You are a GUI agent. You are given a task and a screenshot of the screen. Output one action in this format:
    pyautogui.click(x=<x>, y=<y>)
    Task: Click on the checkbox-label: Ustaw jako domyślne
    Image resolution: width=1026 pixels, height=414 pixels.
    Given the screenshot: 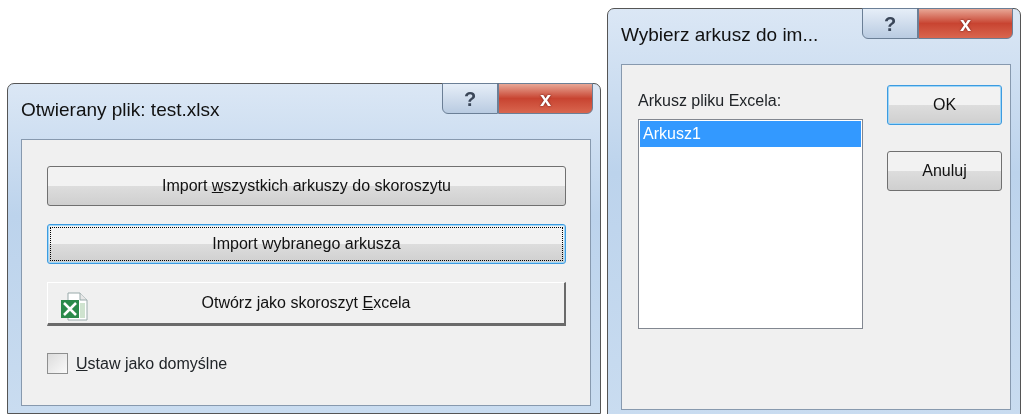 What is the action you would take?
    pyautogui.click(x=152, y=363)
    